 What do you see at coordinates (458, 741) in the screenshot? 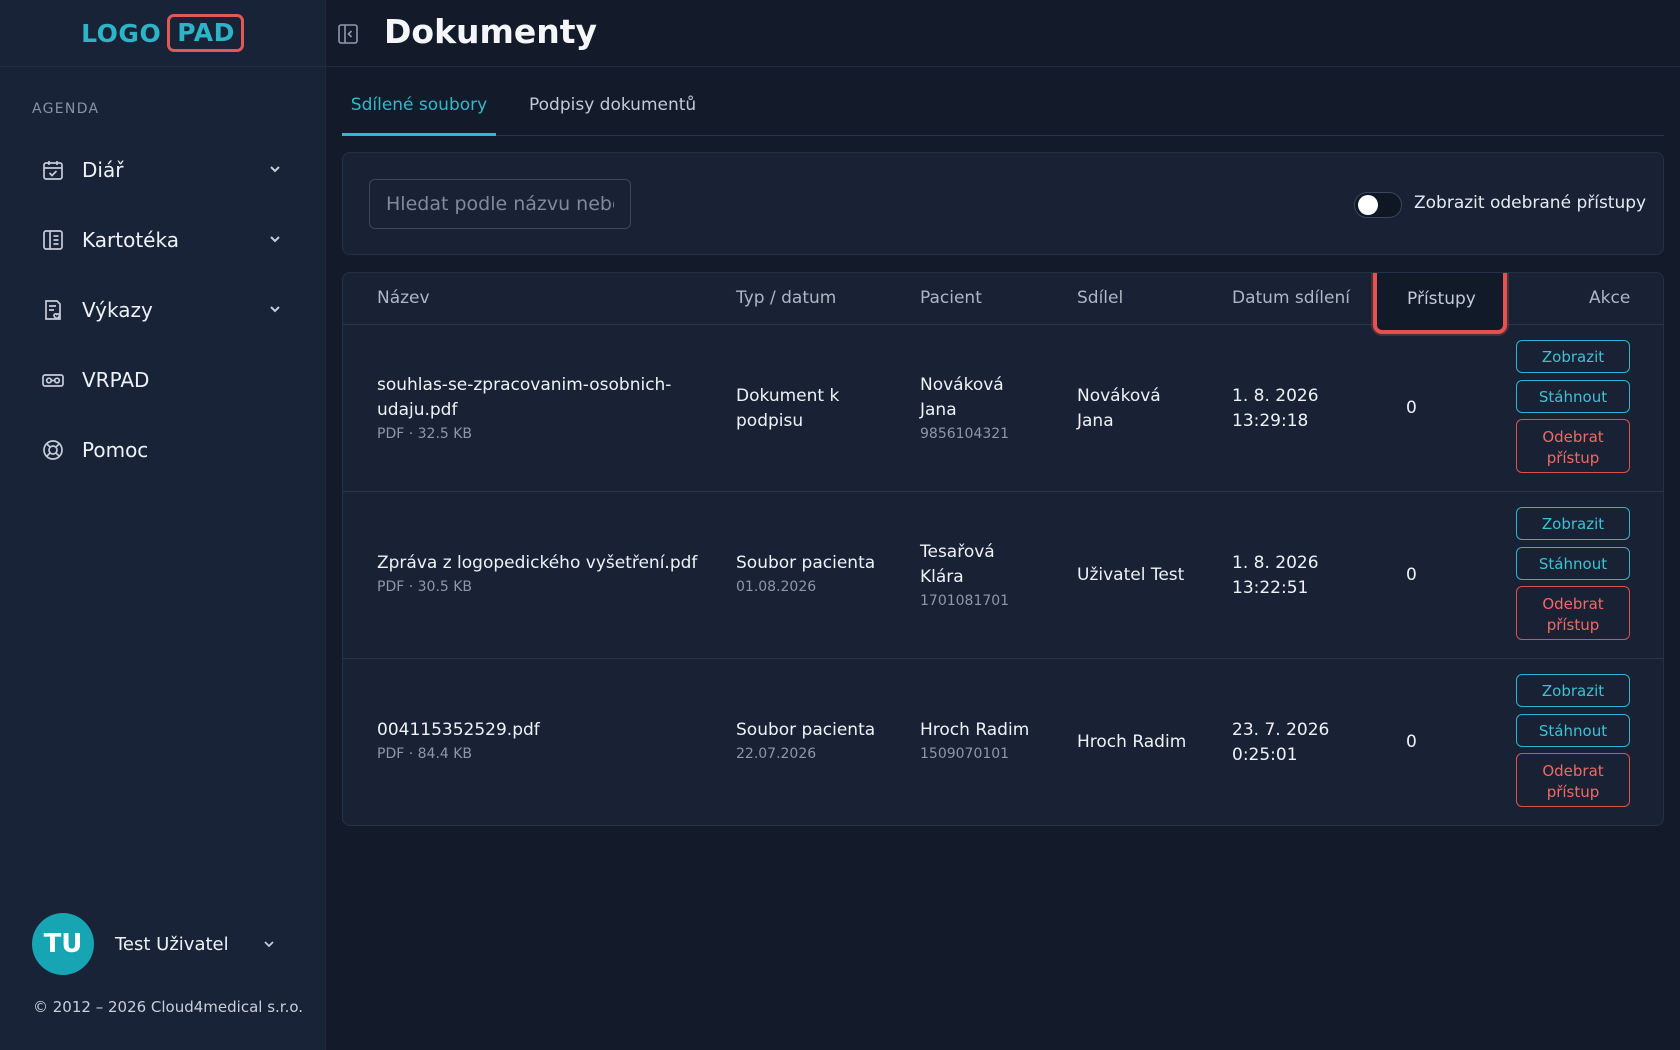
I see `file-name-cell: 004115352529.pdf PDF · 84.4 KB` at bounding box center [458, 741].